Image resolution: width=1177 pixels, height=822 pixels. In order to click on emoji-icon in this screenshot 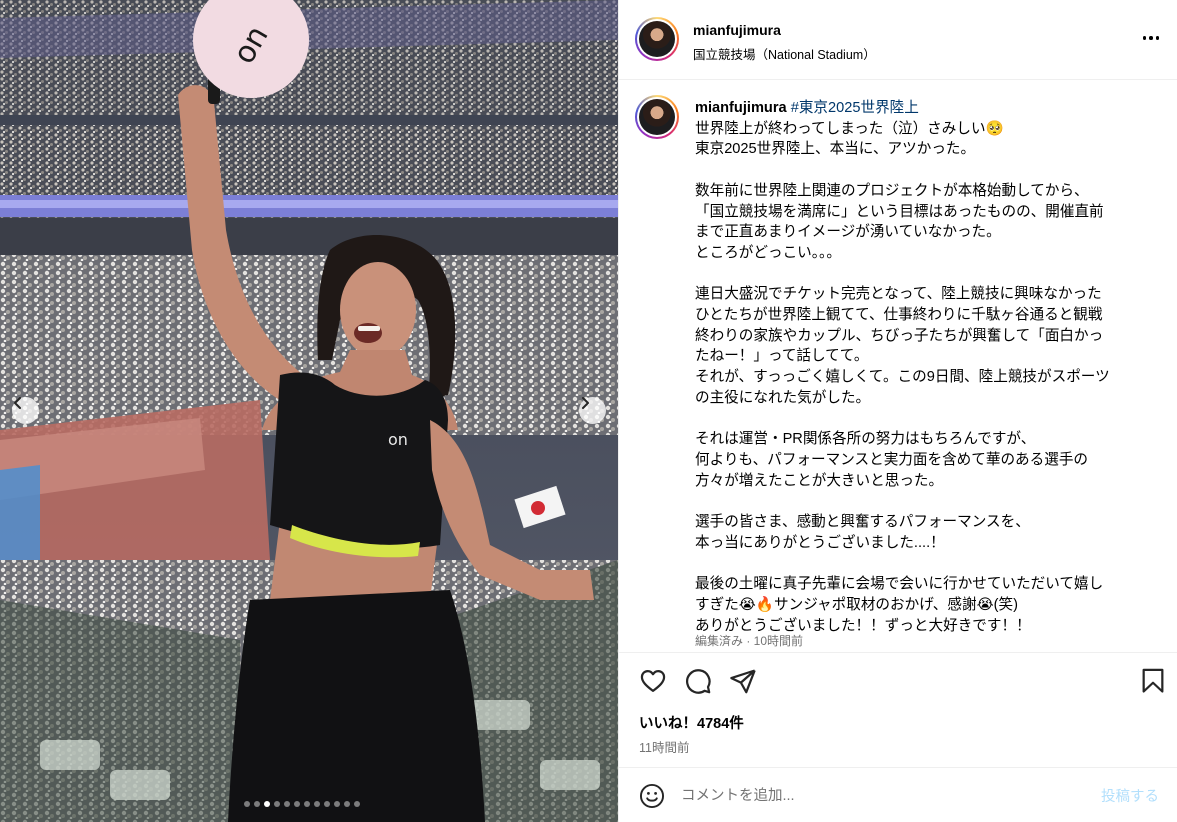, I will do `click(652, 796)`.